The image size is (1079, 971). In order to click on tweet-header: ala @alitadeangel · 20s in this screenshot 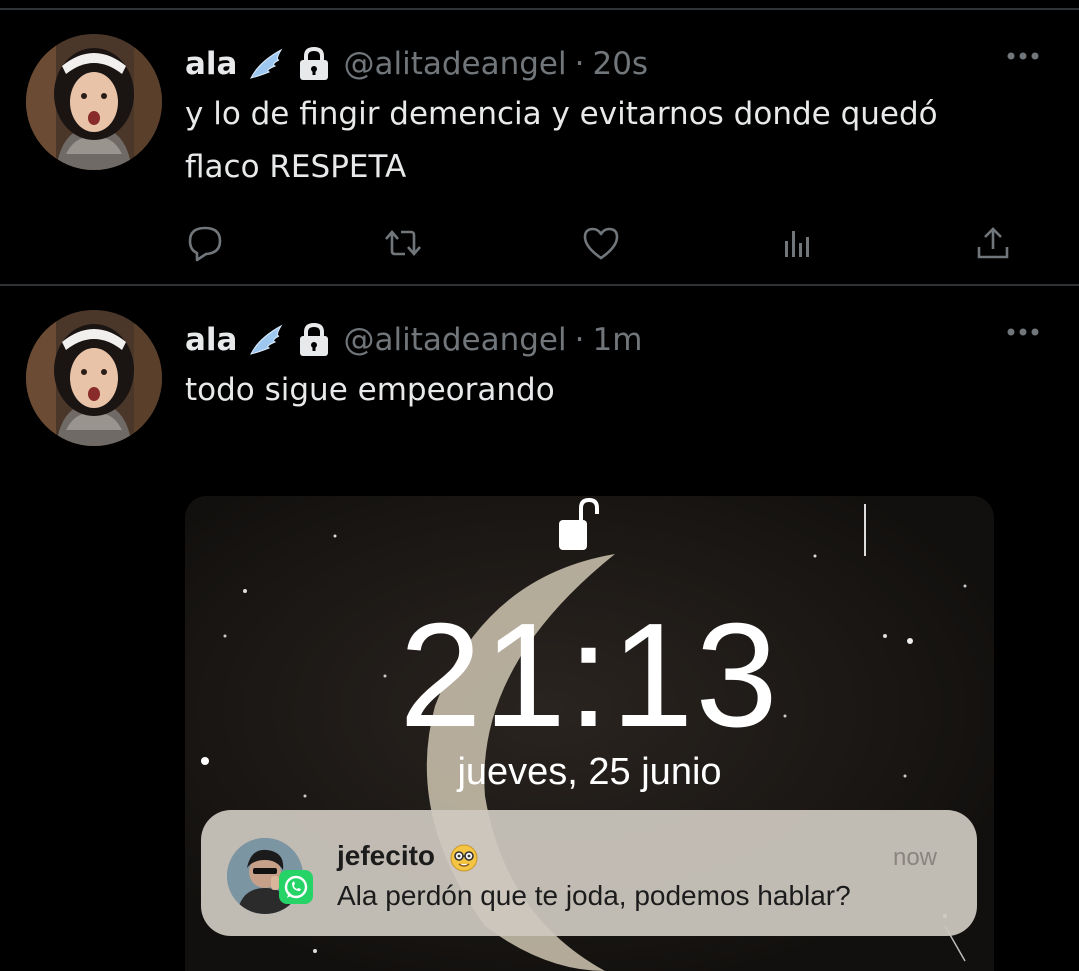, I will do `click(416, 64)`.